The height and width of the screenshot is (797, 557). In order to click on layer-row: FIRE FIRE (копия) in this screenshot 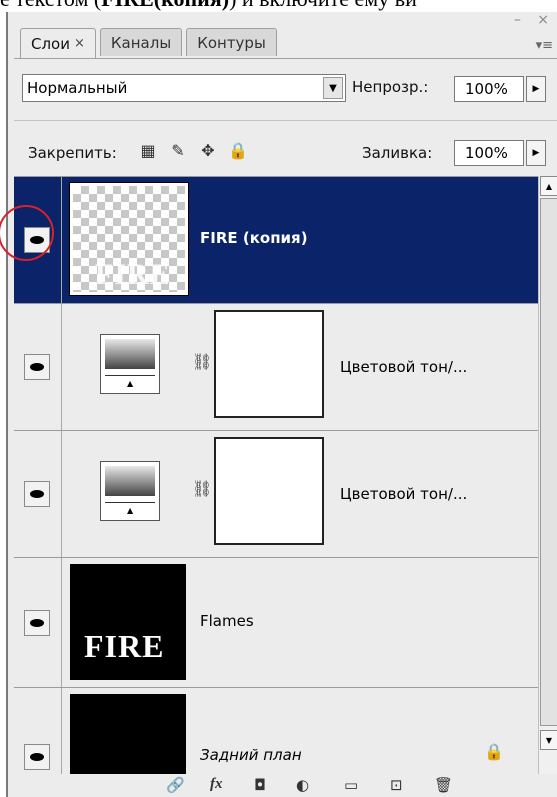, I will do `click(276, 240)`.